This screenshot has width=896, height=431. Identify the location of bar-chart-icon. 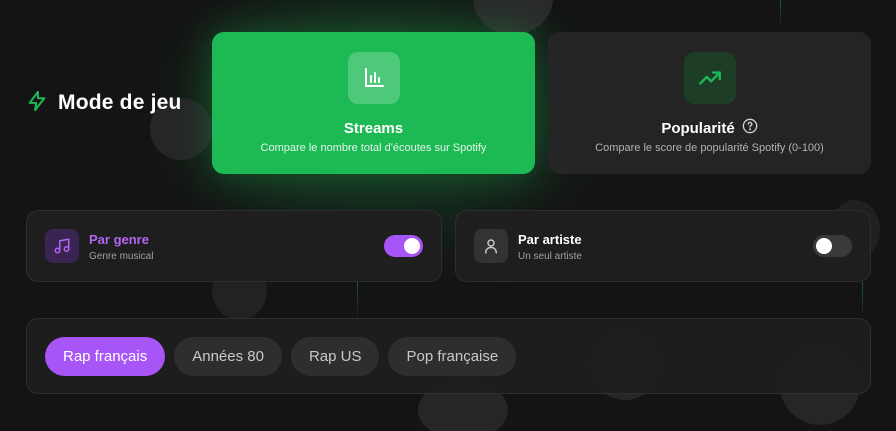
(373, 78).